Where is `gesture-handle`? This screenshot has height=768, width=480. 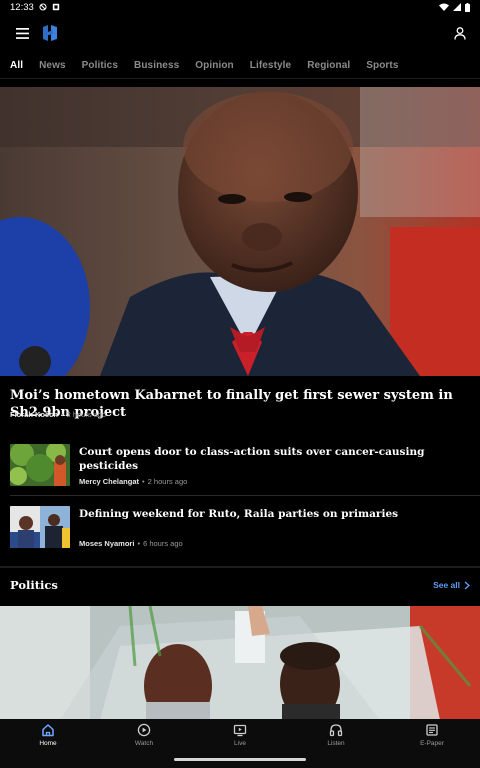 gesture-handle is located at coordinates (240, 759).